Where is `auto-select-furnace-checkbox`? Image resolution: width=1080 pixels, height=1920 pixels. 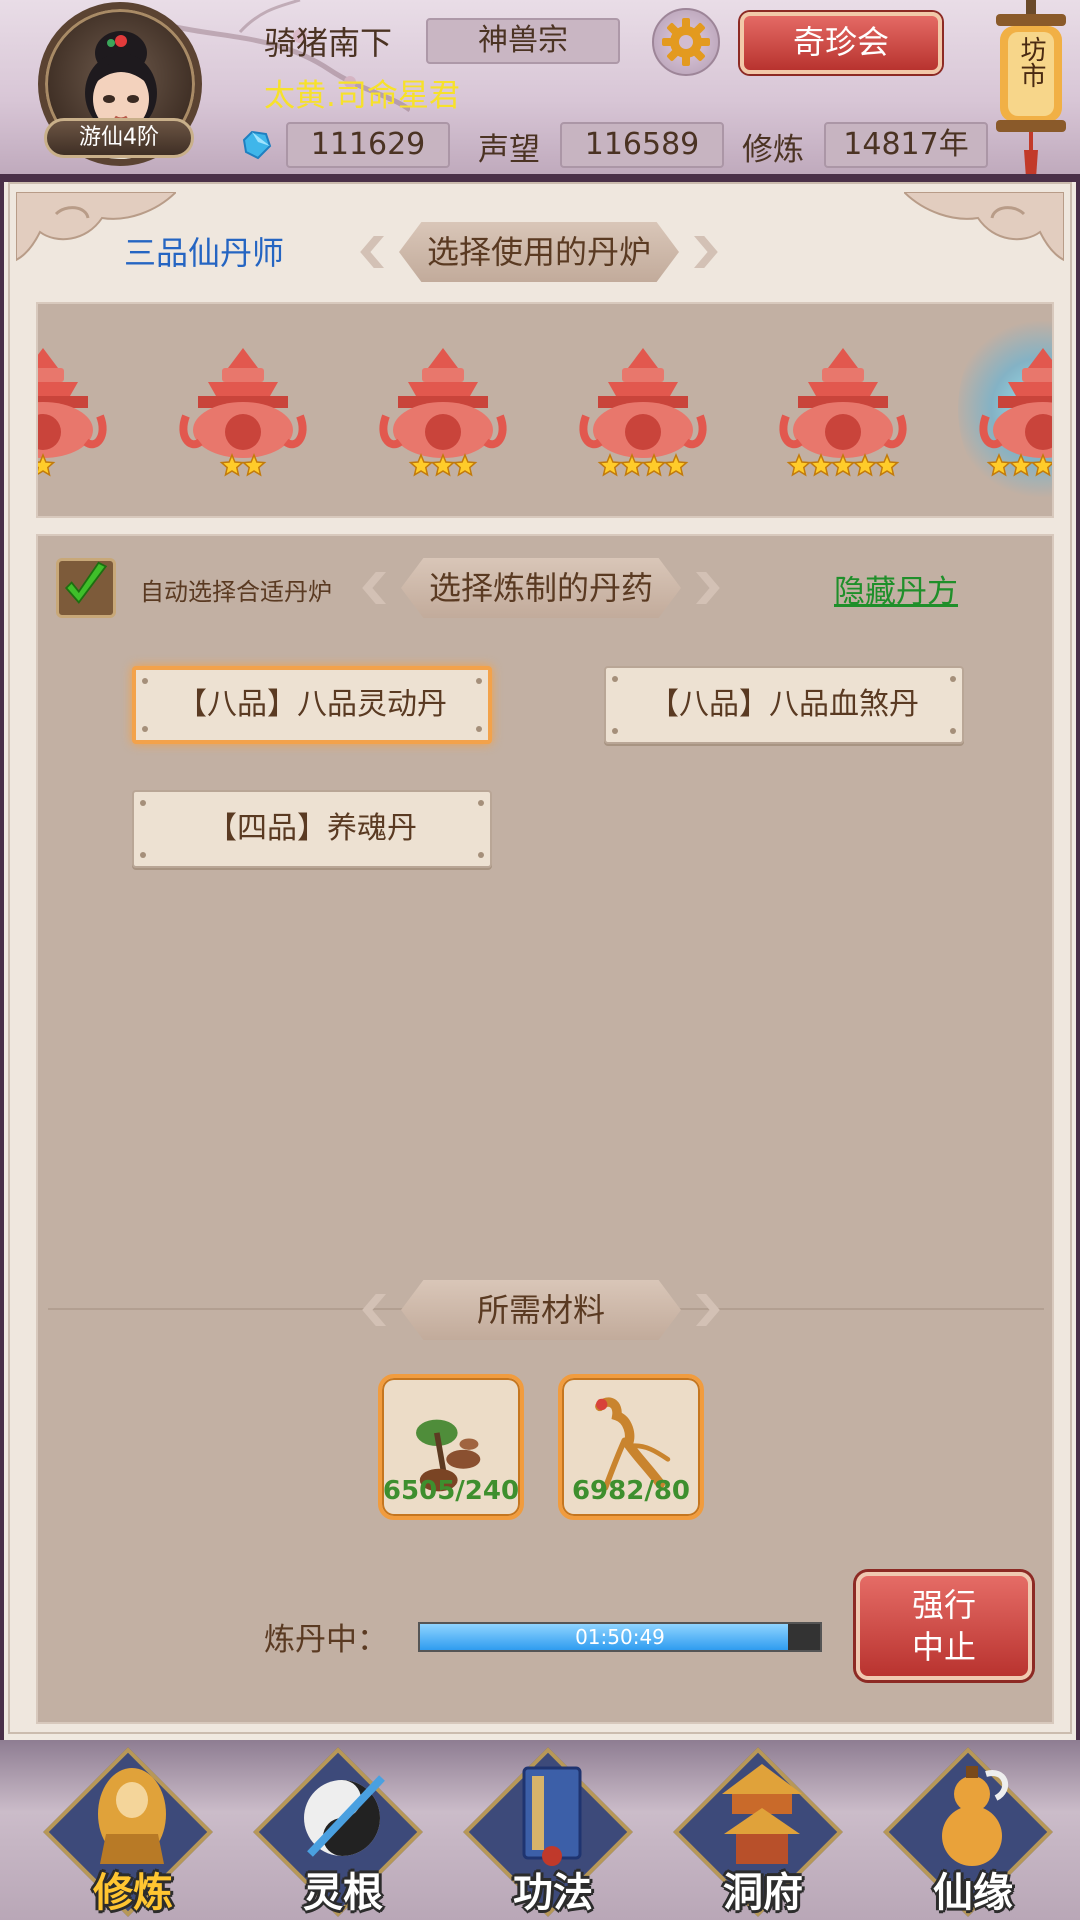
auto-select-furnace-checkbox is located at coordinates (86, 588).